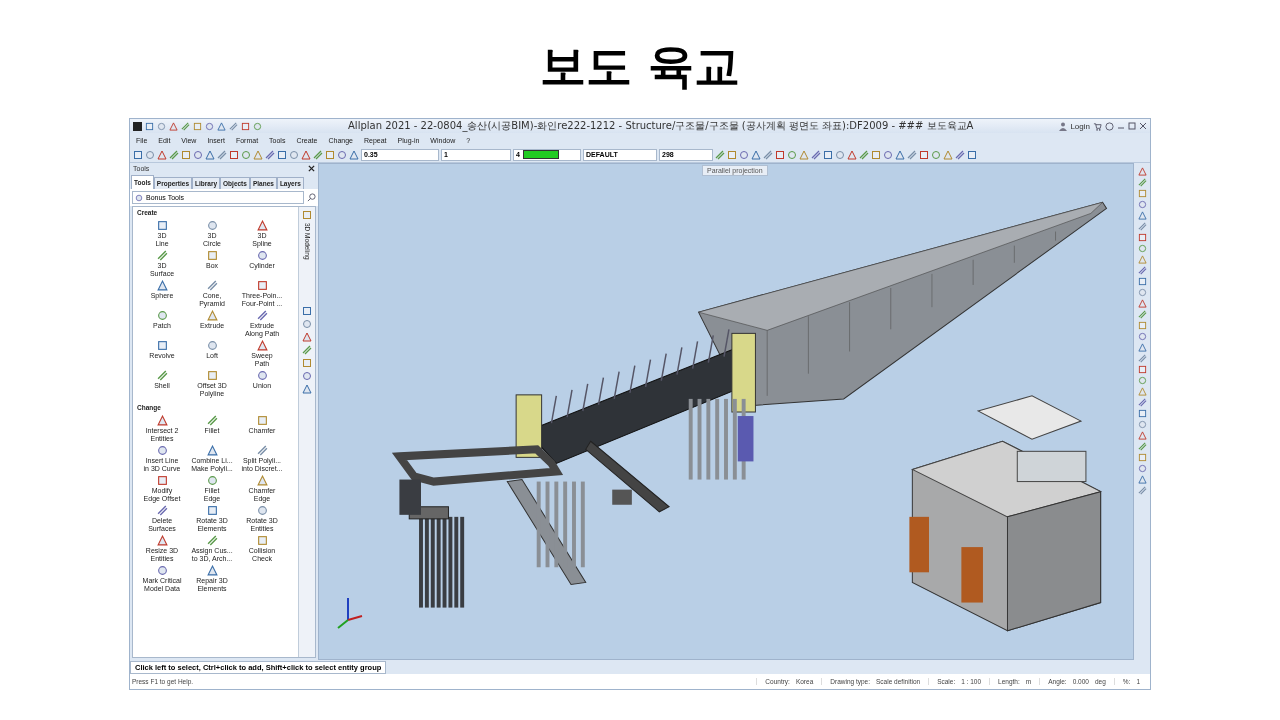  What do you see at coordinates (311, 197) in the screenshot?
I see `search-icon` at bounding box center [311, 197].